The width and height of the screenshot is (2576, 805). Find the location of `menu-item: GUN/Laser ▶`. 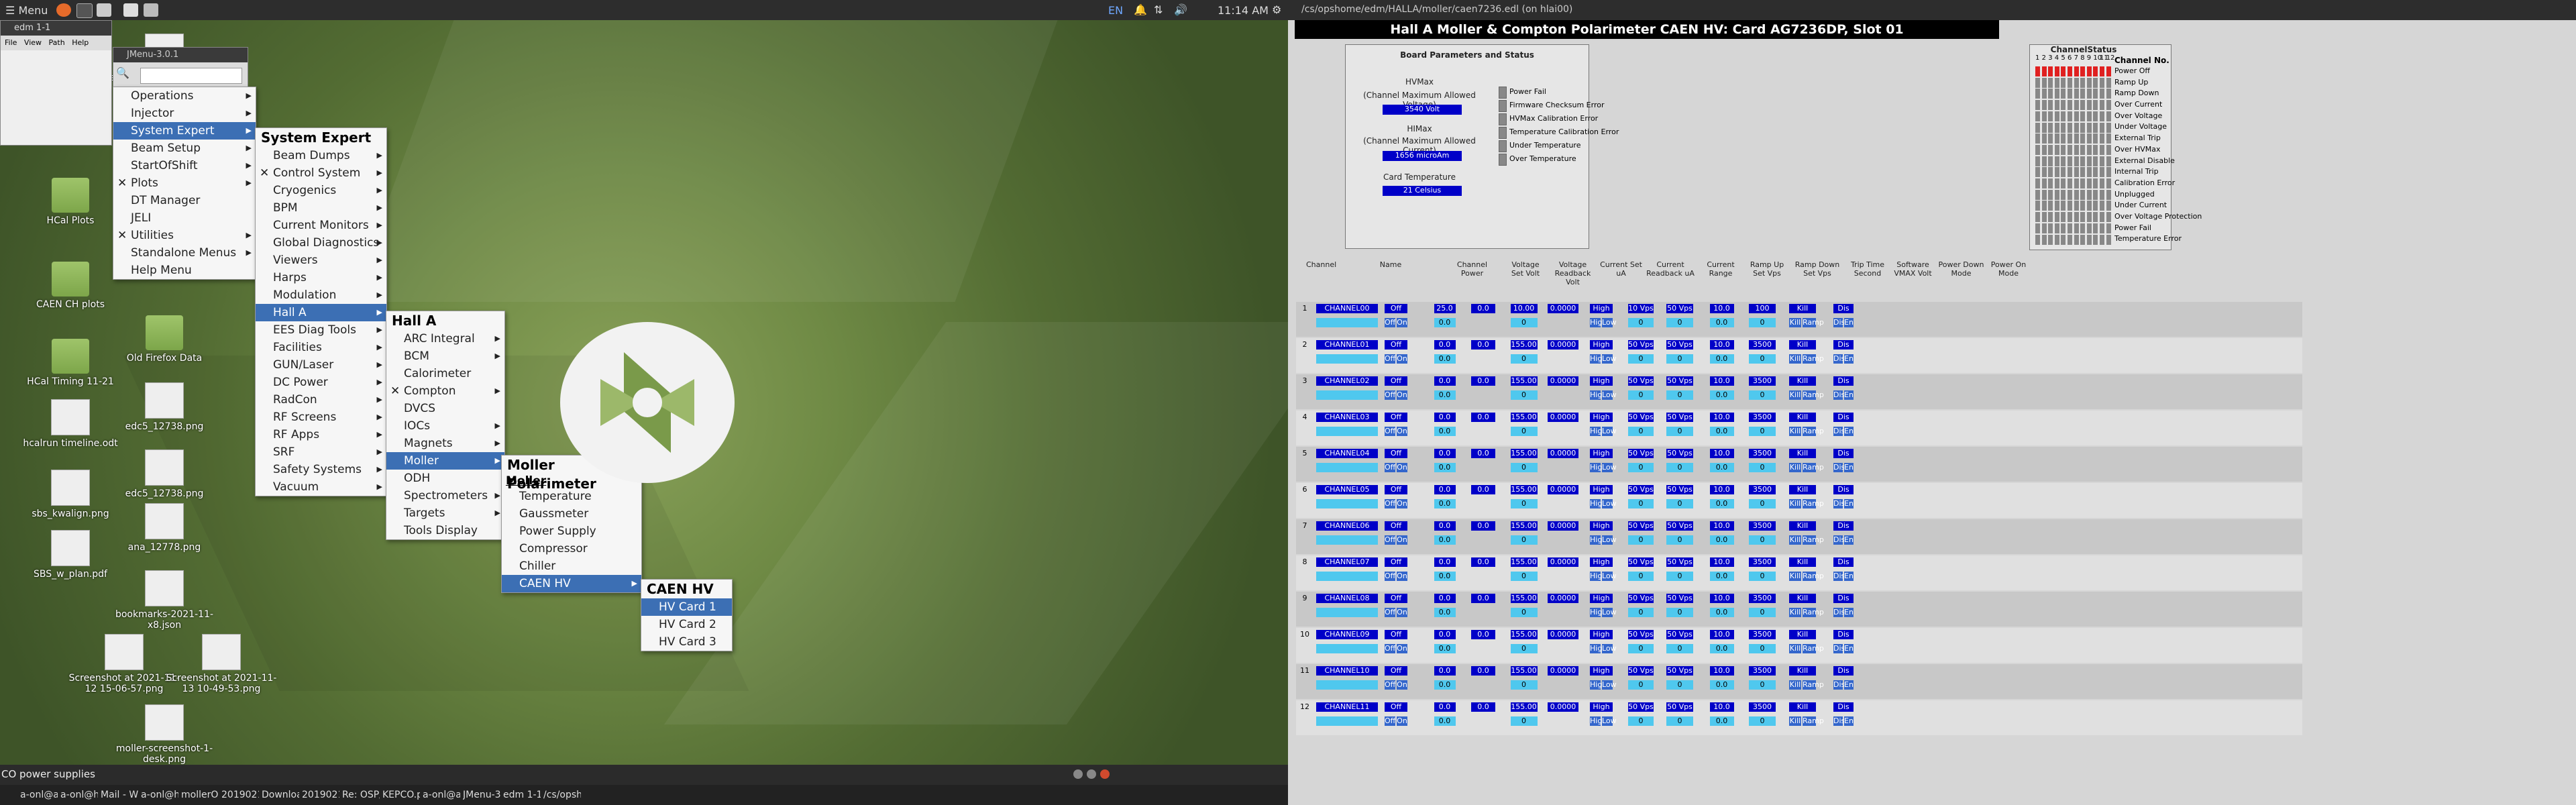

menu-item: GUN/Laser ▶ is located at coordinates (321, 365).